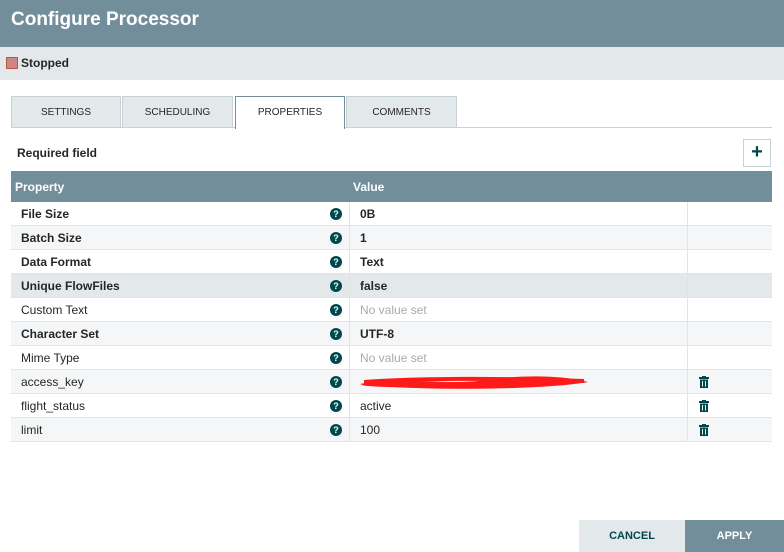 The image size is (784, 552). I want to click on property-value: Text, so click(372, 262).